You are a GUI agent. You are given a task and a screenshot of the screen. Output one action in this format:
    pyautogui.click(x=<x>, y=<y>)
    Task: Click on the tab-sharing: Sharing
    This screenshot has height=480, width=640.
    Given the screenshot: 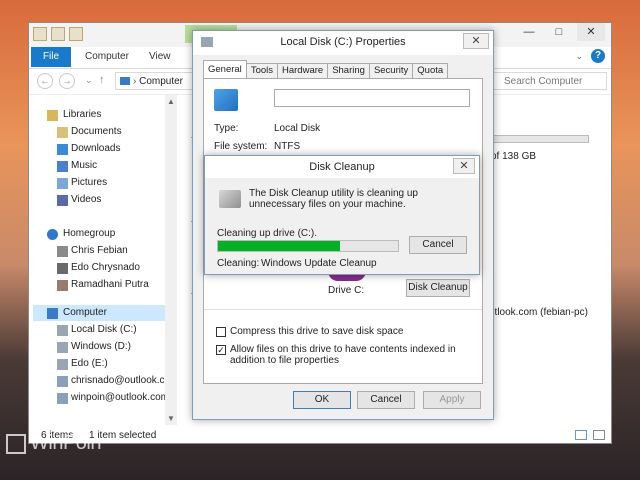 What is the action you would take?
    pyautogui.click(x=348, y=70)
    